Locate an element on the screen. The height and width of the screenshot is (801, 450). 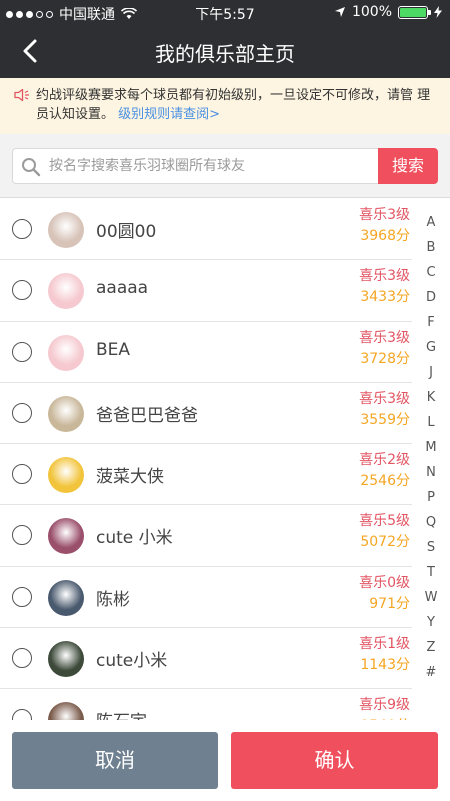
index-letter: W is located at coordinates (431, 597).